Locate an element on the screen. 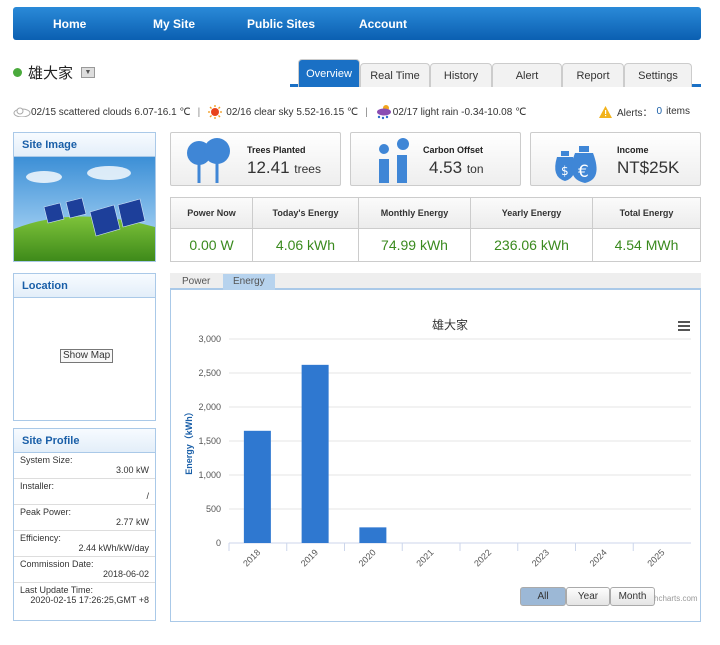  zoom-month-button: Month is located at coordinates (632, 596).